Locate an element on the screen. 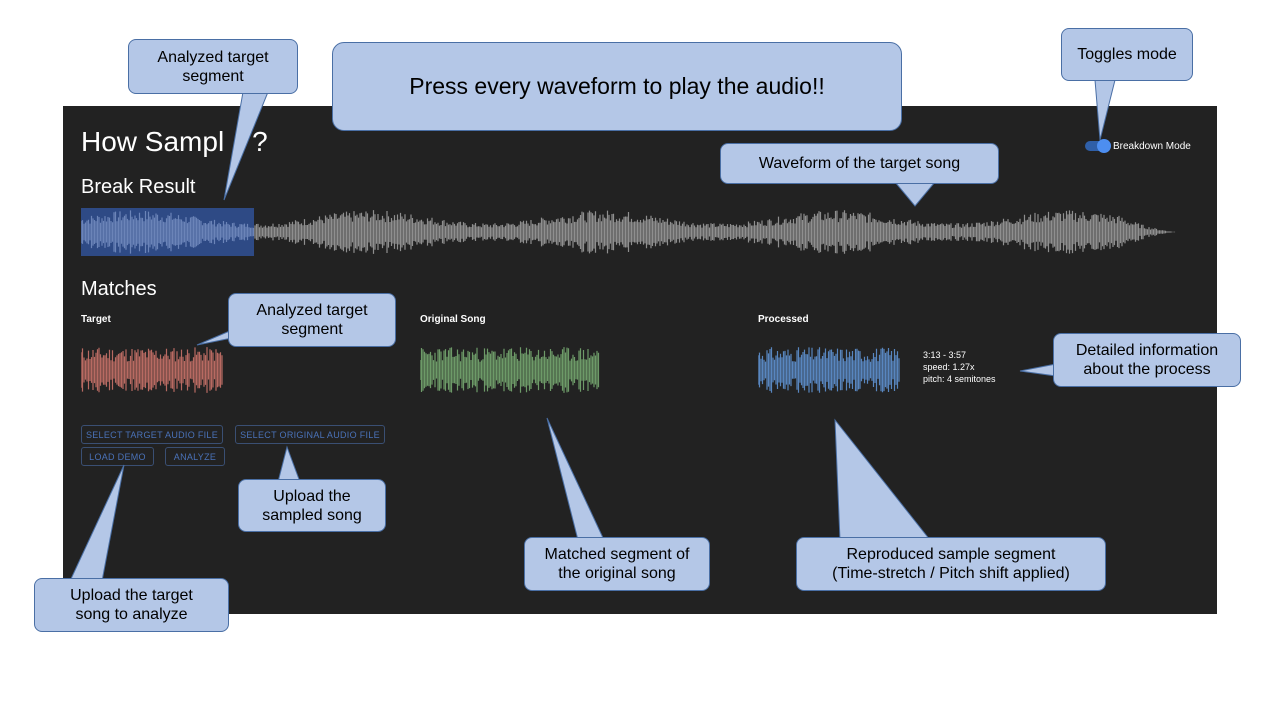 This screenshot has width=1280, height=720. callout-press-every-waveform: Press every waveform to play the audio!! is located at coordinates (617, 86).